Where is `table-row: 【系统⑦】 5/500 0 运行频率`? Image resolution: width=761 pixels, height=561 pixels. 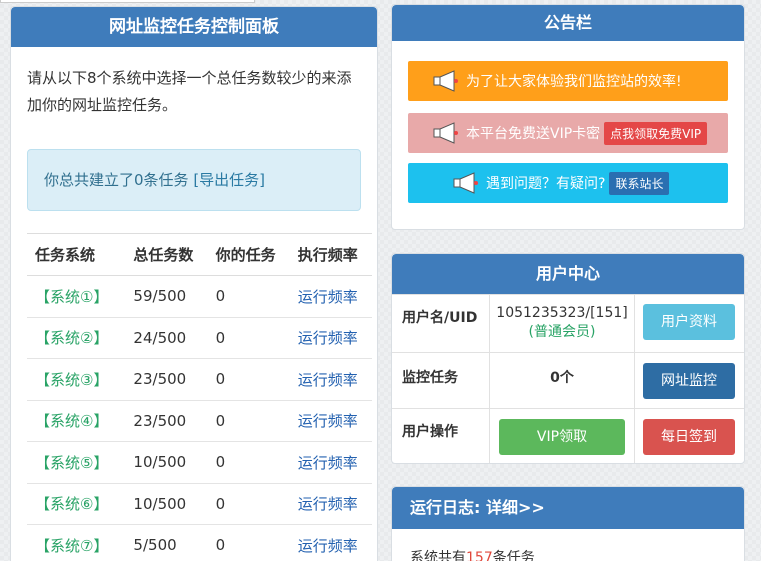 table-row: 【系统⑦】 5/500 0 运行频率 is located at coordinates (199, 542).